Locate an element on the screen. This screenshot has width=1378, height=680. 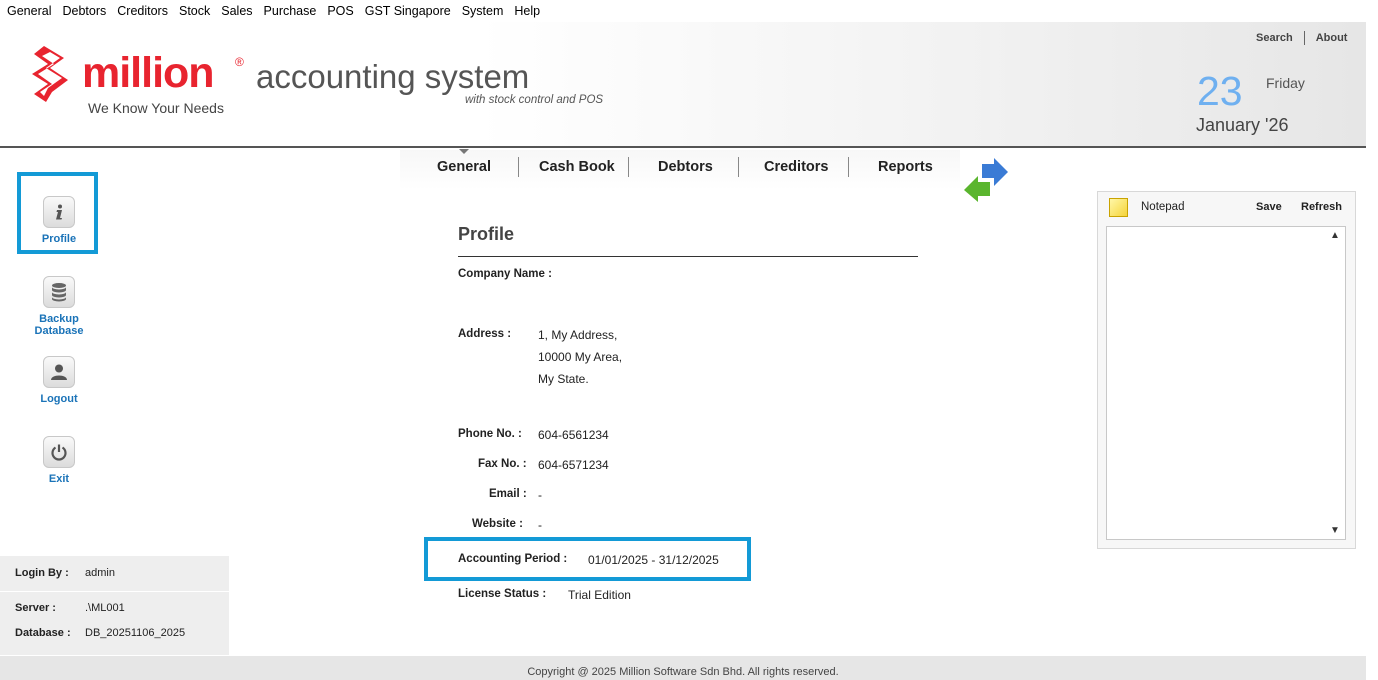
address-line-3: My State. is located at coordinates (563, 379).